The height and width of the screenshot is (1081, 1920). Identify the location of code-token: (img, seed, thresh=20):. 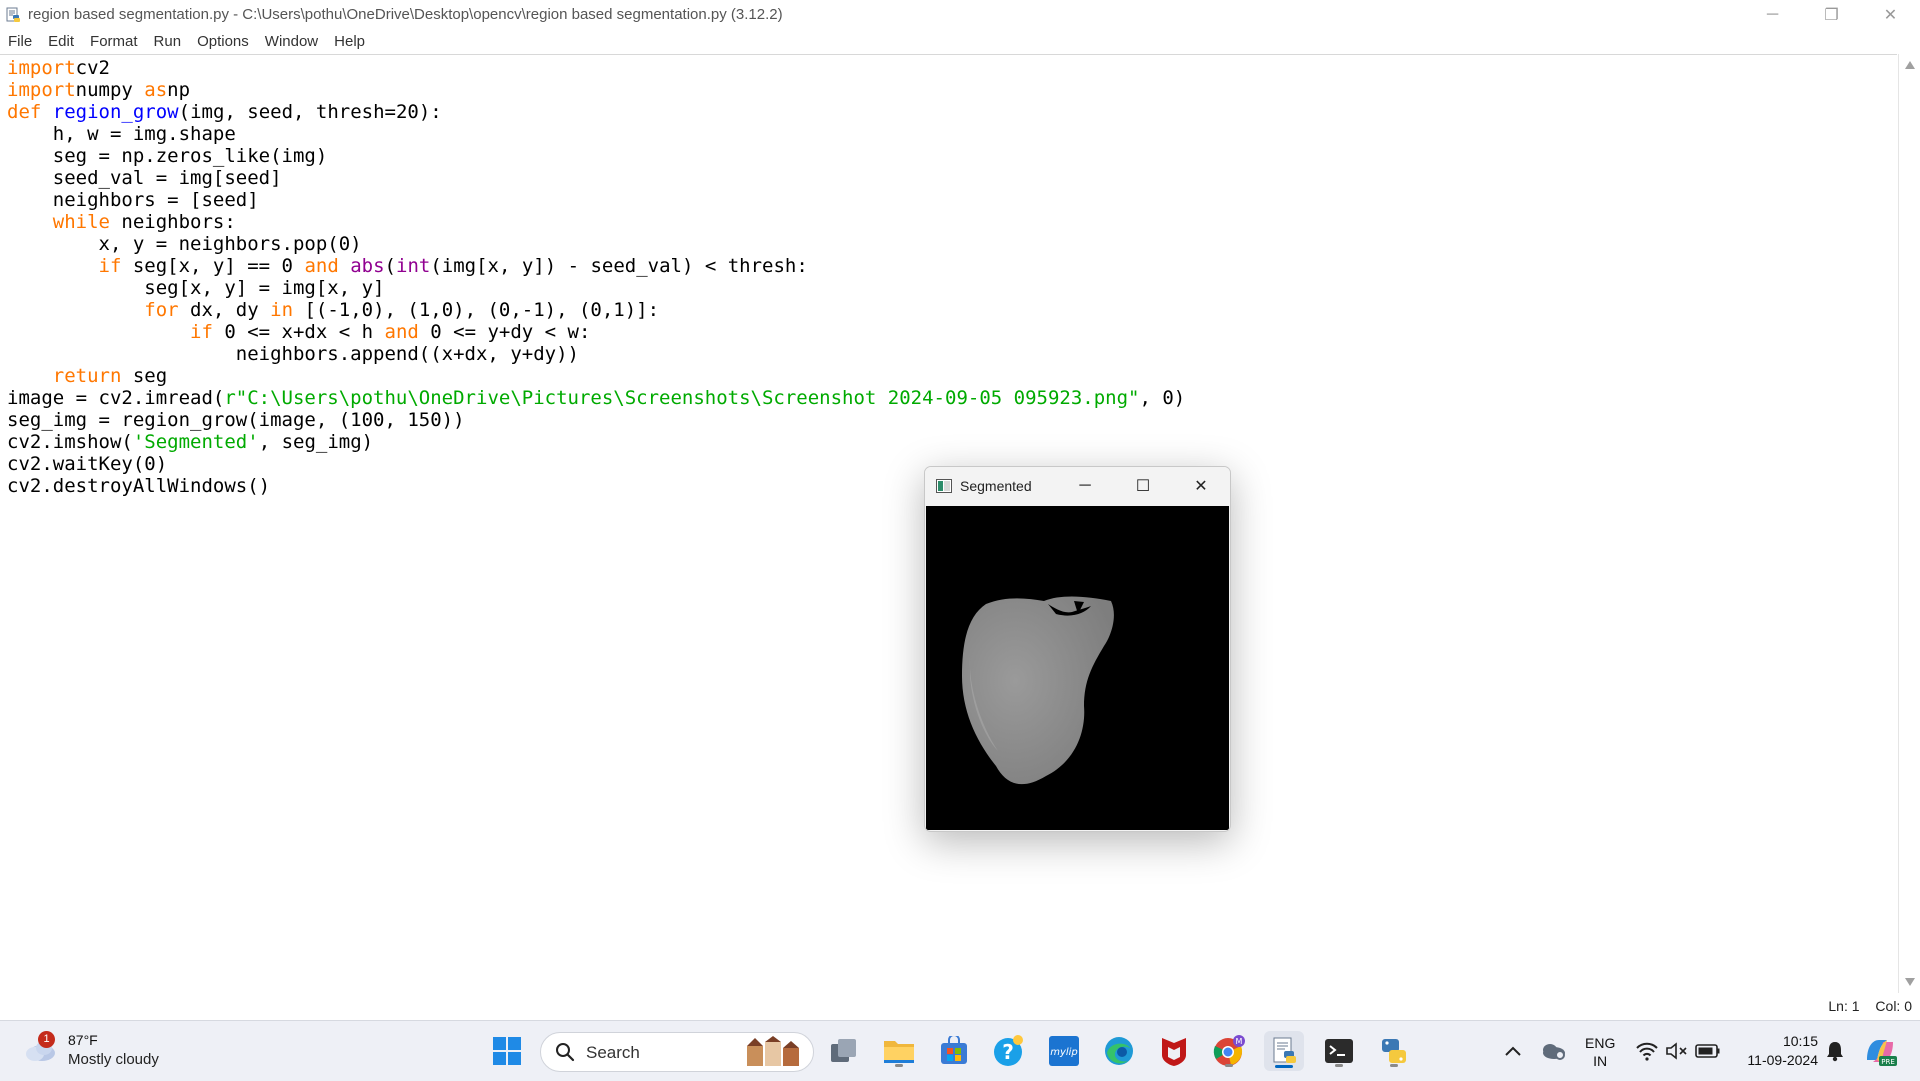
(310, 112).